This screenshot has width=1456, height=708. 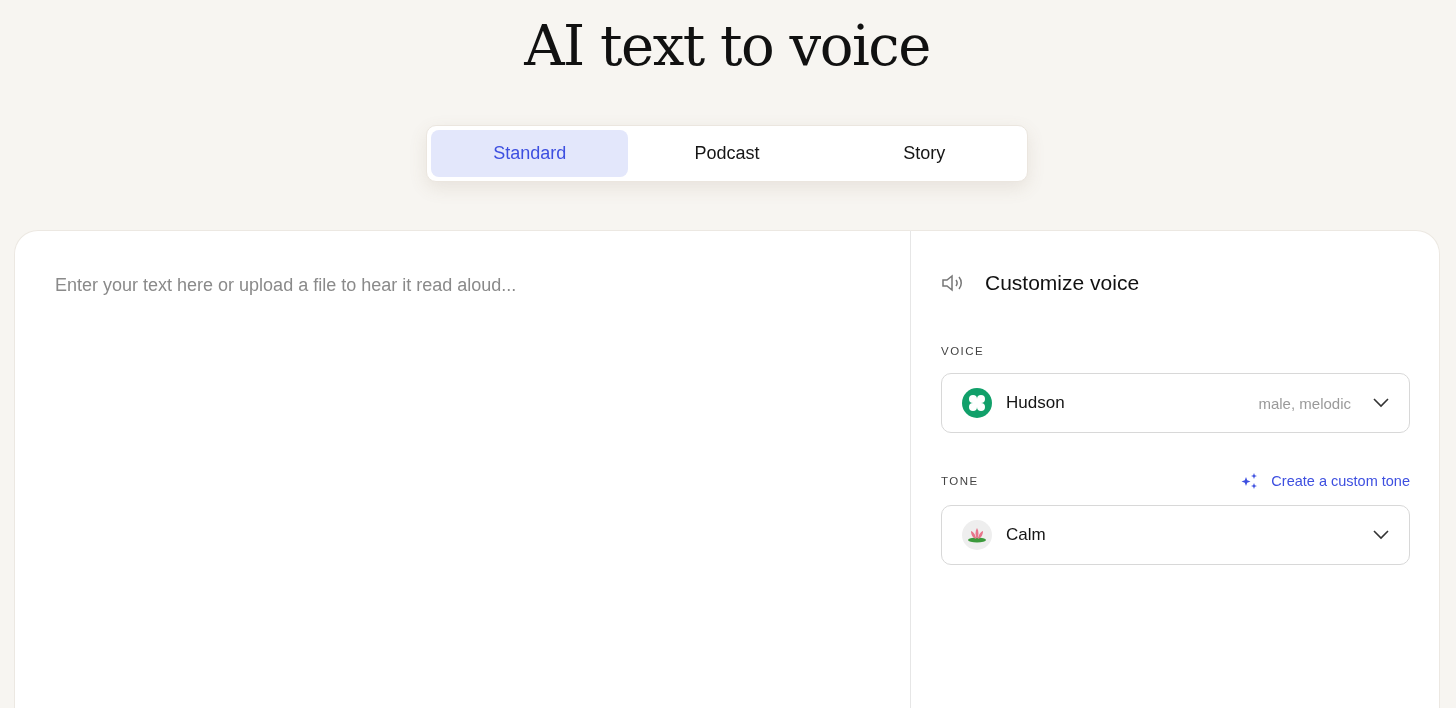 I want to click on panel-title: Customize voice, so click(x=1062, y=283).